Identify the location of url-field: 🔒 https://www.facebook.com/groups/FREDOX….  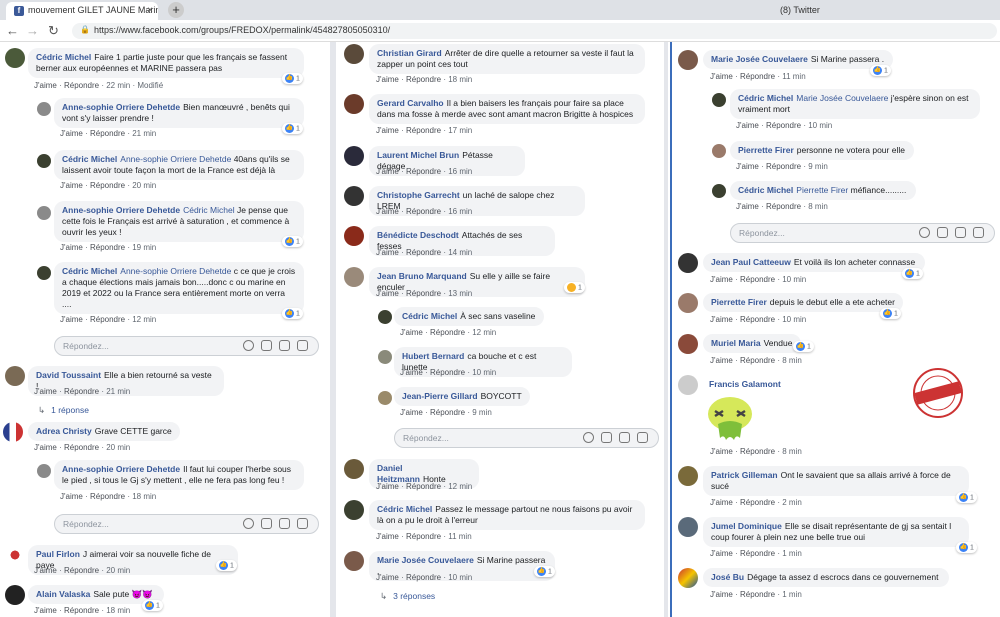
(534, 31).